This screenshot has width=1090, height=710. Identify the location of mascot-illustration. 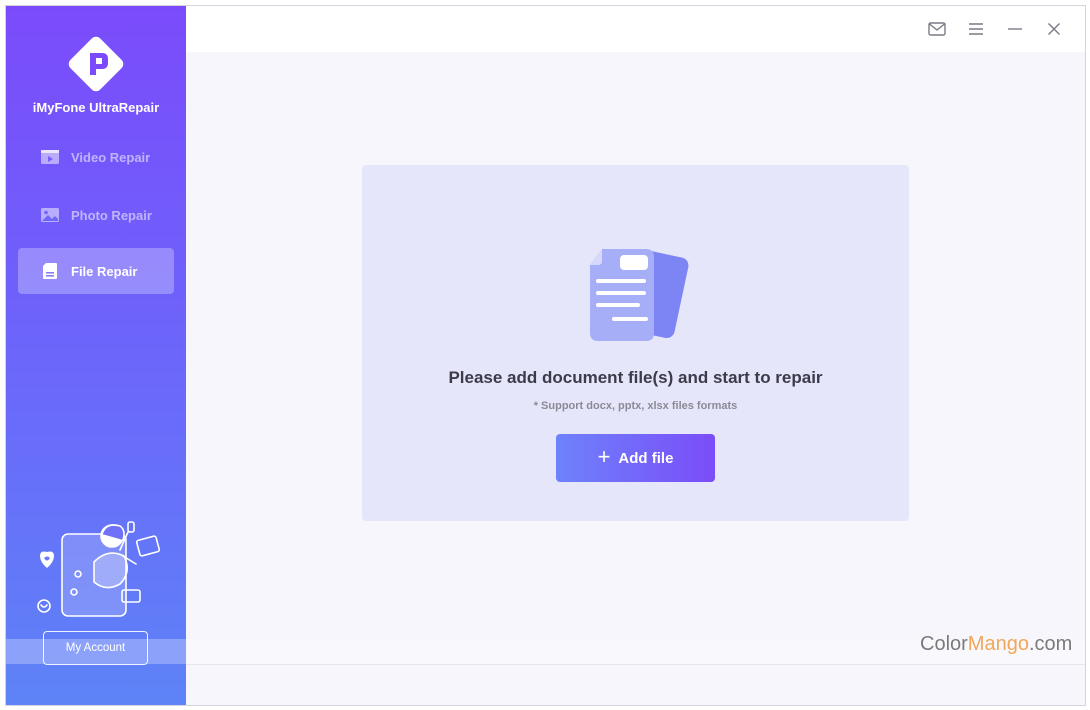
(98, 566).